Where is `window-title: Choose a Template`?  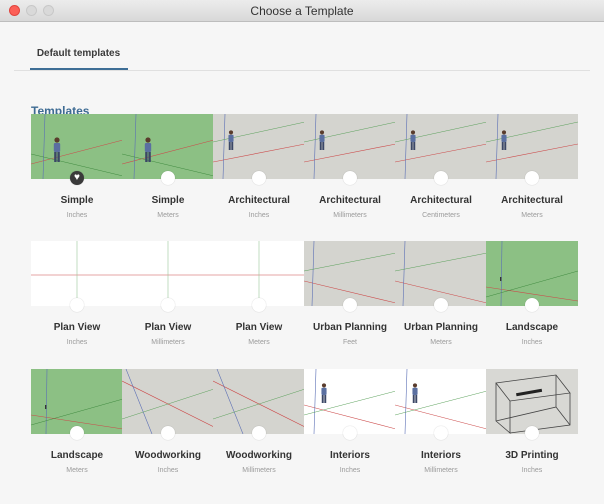
window-title: Choose a Template is located at coordinates (302, 11).